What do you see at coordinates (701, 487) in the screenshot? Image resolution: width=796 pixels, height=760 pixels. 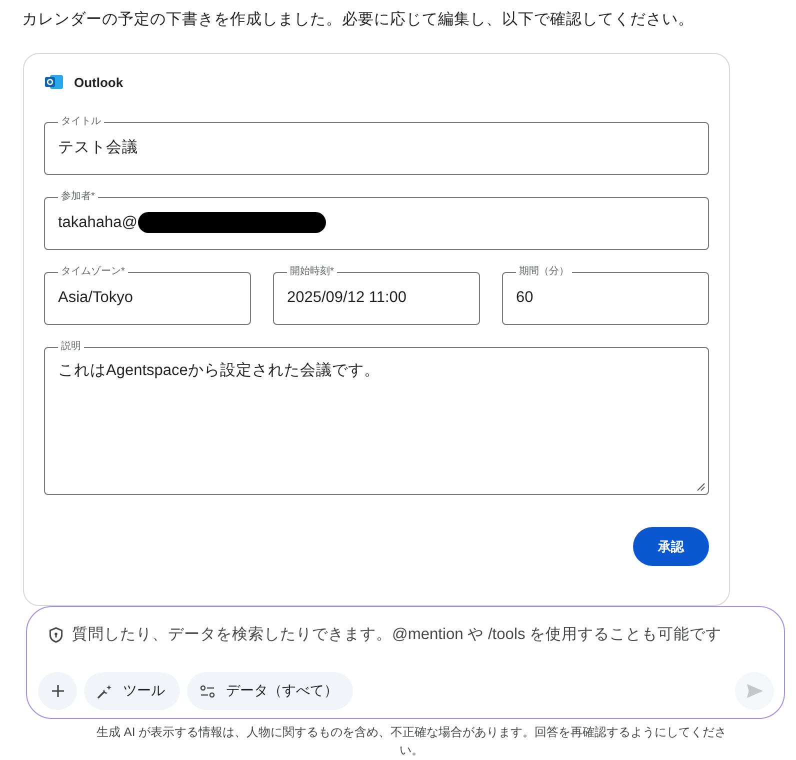 I see `resize-handle-icon` at bounding box center [701, 487].